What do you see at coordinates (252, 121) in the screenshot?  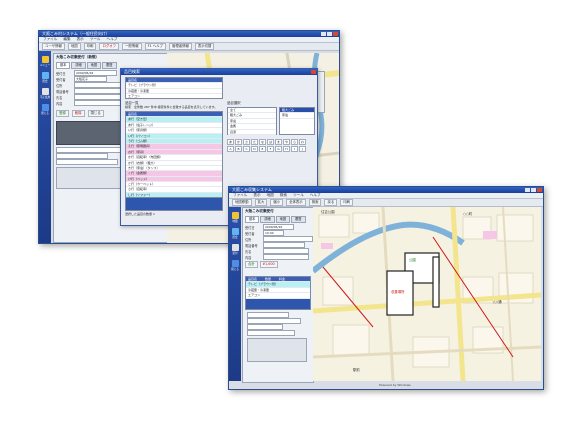 I see `category-list: 全て 粗大ごみ 家電 金属 資源` at bounding box center [252, 121].